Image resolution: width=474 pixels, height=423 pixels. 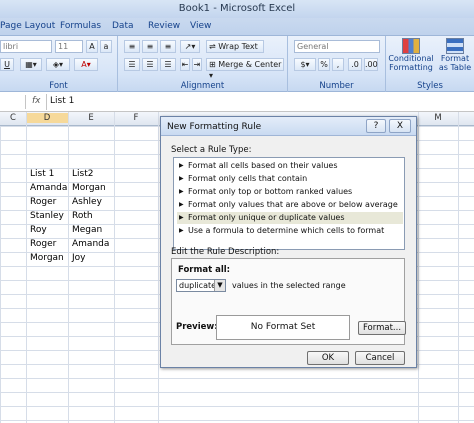 I want to click on col-header-d: D, so click(x=47, y=118).